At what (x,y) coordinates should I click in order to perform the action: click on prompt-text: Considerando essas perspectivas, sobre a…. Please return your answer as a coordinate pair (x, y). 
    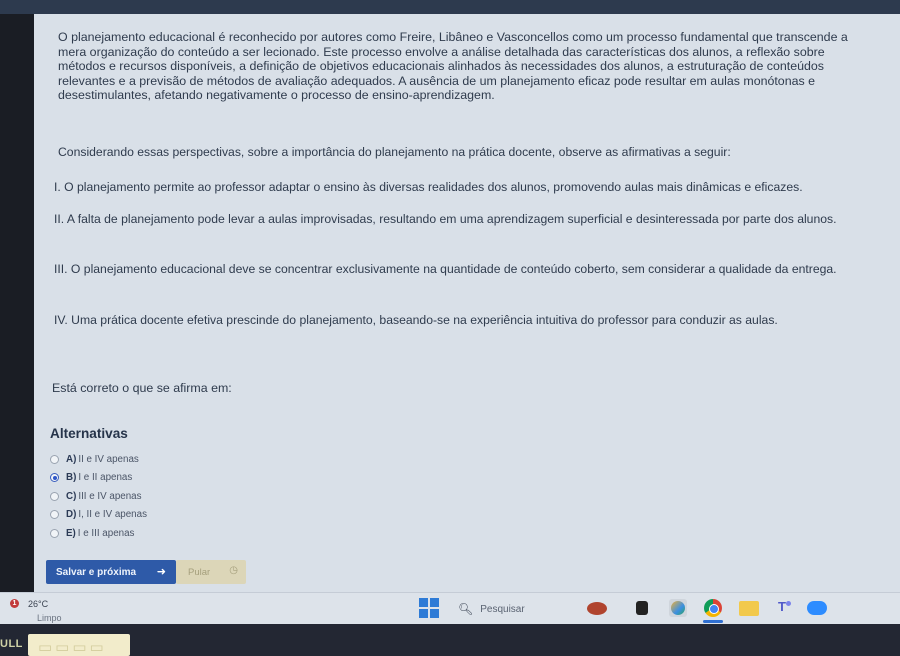
    Looking at the image, I should click on (394, 152).